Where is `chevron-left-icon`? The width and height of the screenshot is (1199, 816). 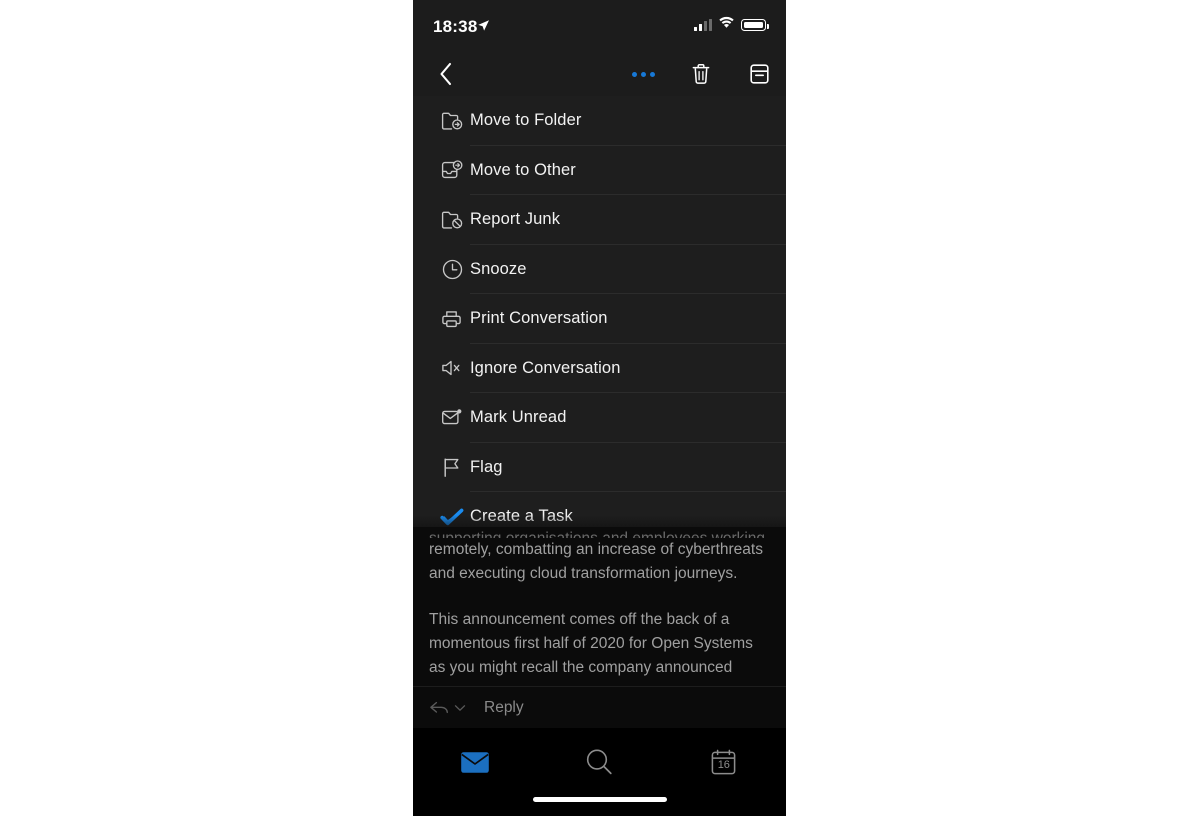
chevron-left-icon is located at coordinates (446, 74).